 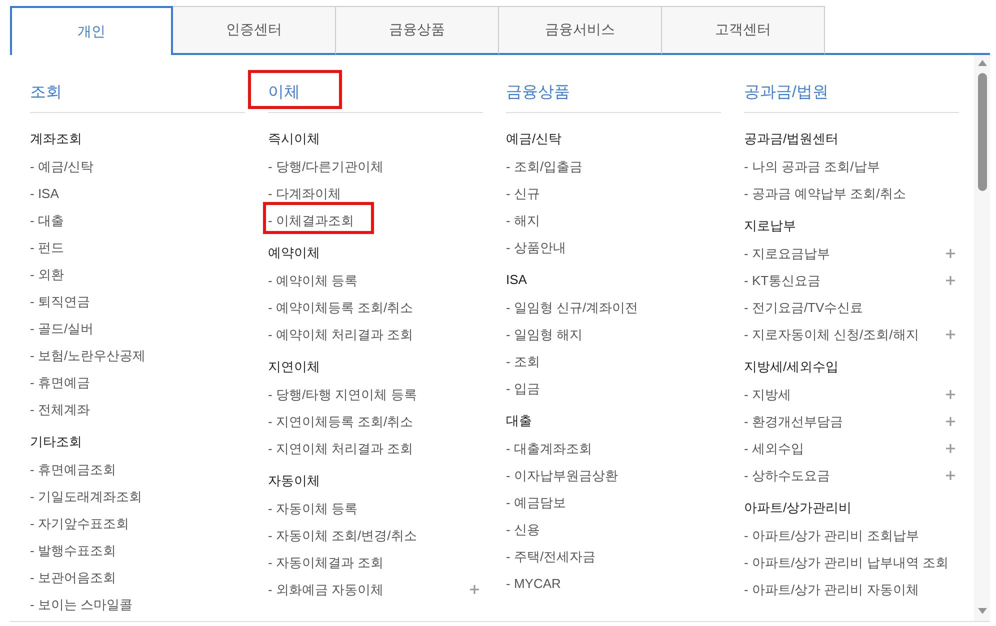 What do you see at coordinates (791, 367) in the screenshot?
I see `menu-section-title: 지방세/세외수입` at bounding box center [791, 367].